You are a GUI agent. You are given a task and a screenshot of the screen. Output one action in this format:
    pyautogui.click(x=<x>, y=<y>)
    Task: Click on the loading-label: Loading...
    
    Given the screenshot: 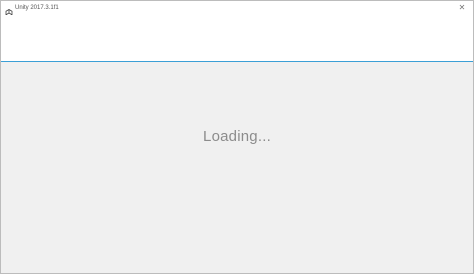 What is the action you would take?
    pyautogui.click(x=237, y=136)
    